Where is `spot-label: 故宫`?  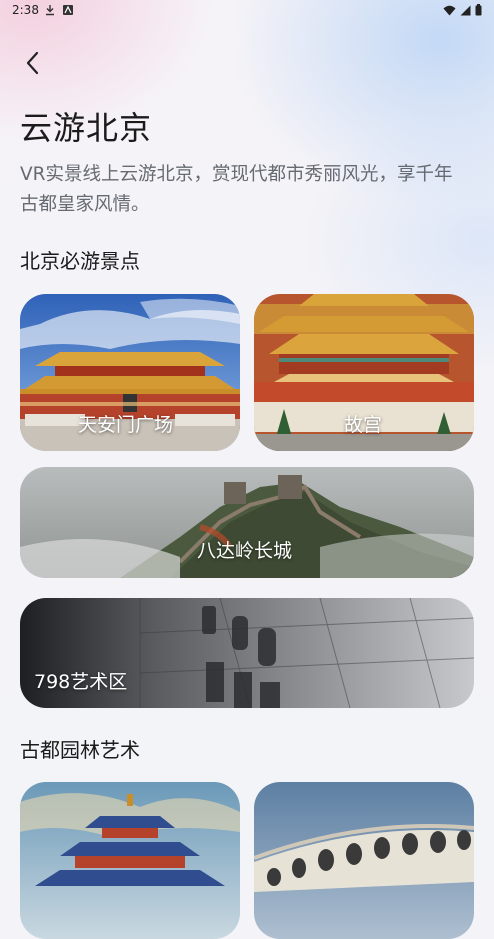
spot-label: 故宫 is located at coordinates (363, 425).